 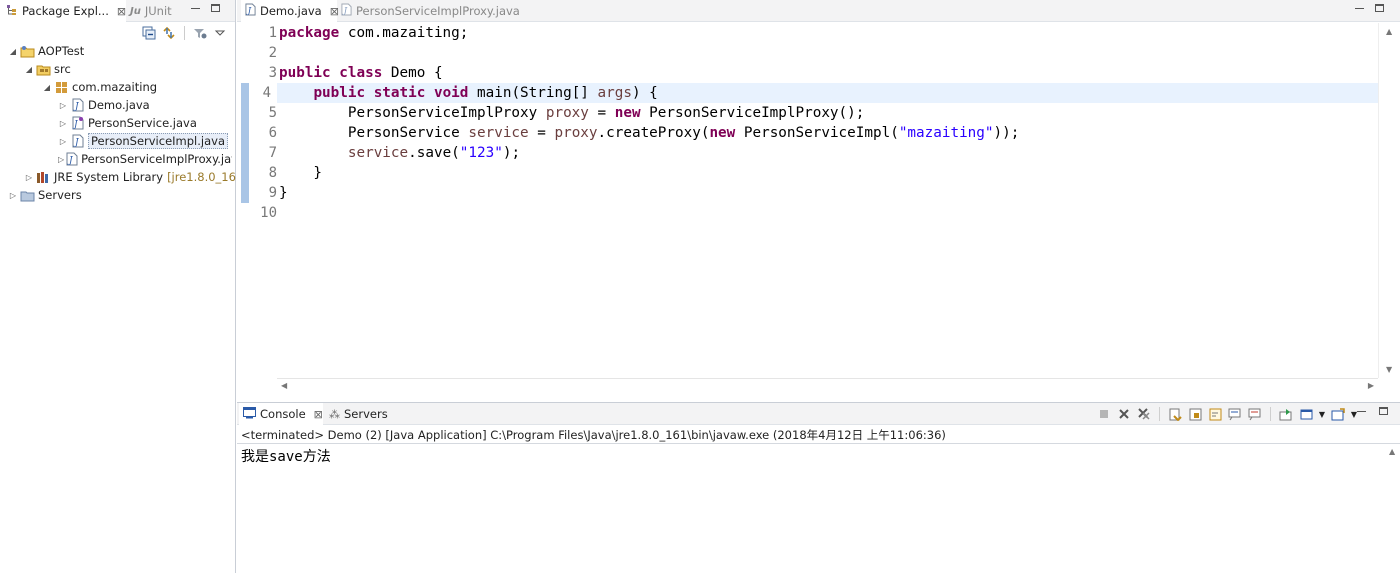 What do you see at coordinates (46, 51) in the screenshot?
I see `tree-item-aoptest: ◢ AOPTest` at bounding box center [46, 51].